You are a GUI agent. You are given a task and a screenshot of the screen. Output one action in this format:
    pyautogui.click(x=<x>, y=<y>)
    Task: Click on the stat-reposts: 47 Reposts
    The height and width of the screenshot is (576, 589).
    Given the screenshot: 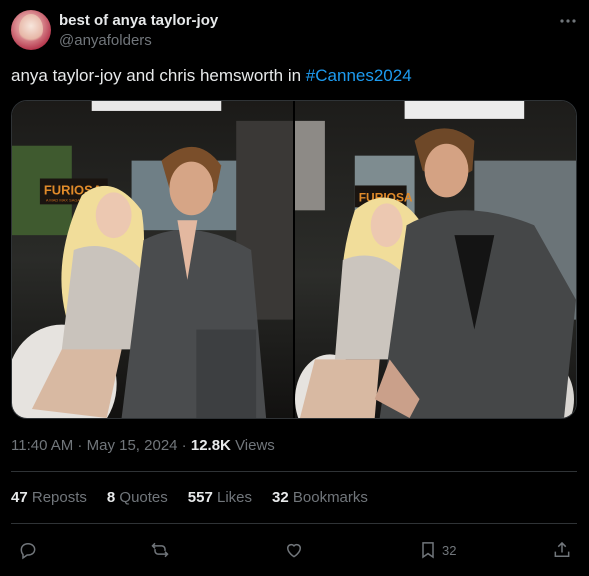 What is the action you would take?
    pyautogui.click(x=49, y=497)
    